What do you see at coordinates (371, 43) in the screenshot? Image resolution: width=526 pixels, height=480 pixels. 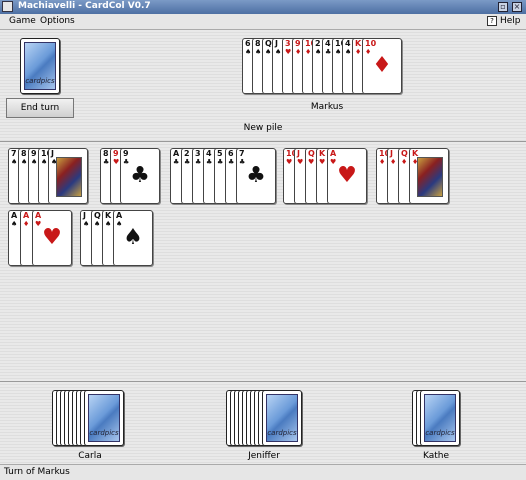 I see `card-rank: 10` at bounding box center [371, 43].